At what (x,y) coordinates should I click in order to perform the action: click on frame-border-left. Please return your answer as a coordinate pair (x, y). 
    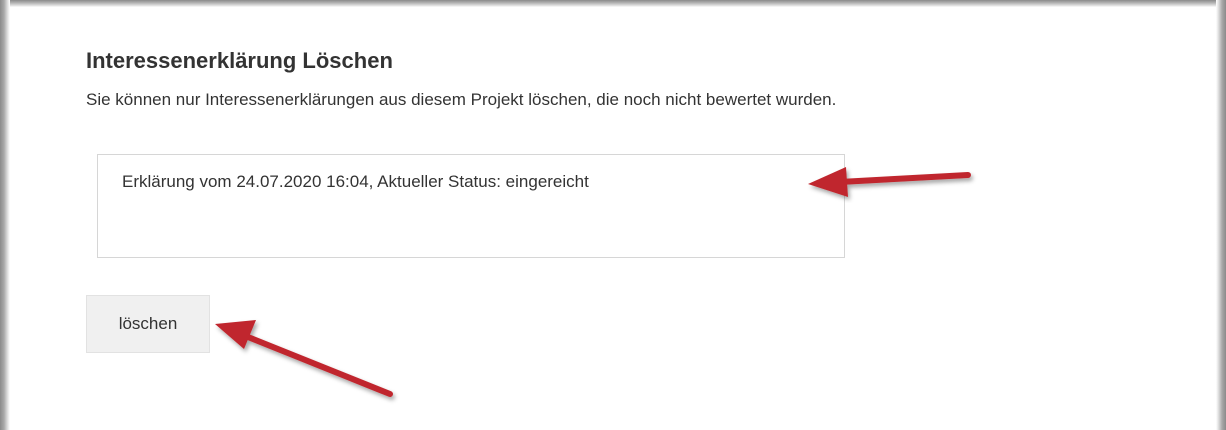
    Looking at the image, I should click on (5, 215).